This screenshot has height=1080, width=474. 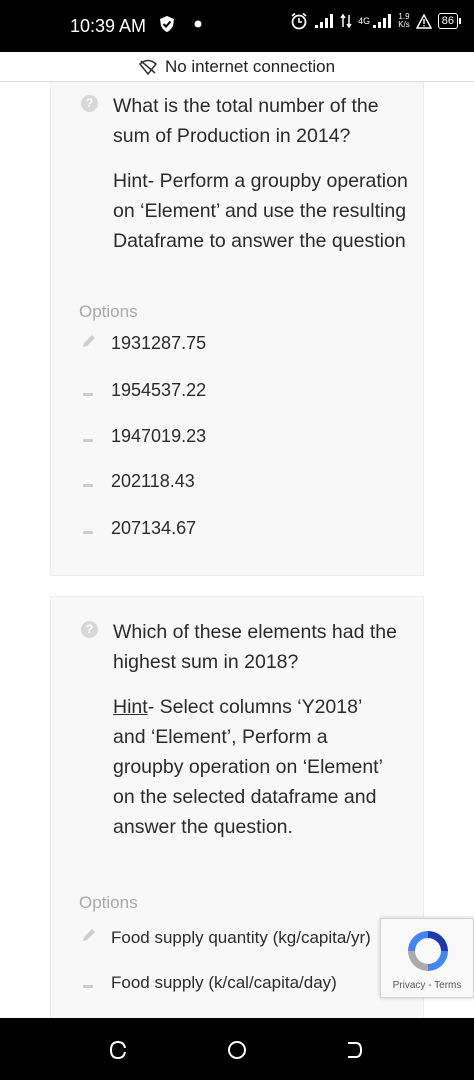 I want to click on home-icon, so click(x=237, y=1050).